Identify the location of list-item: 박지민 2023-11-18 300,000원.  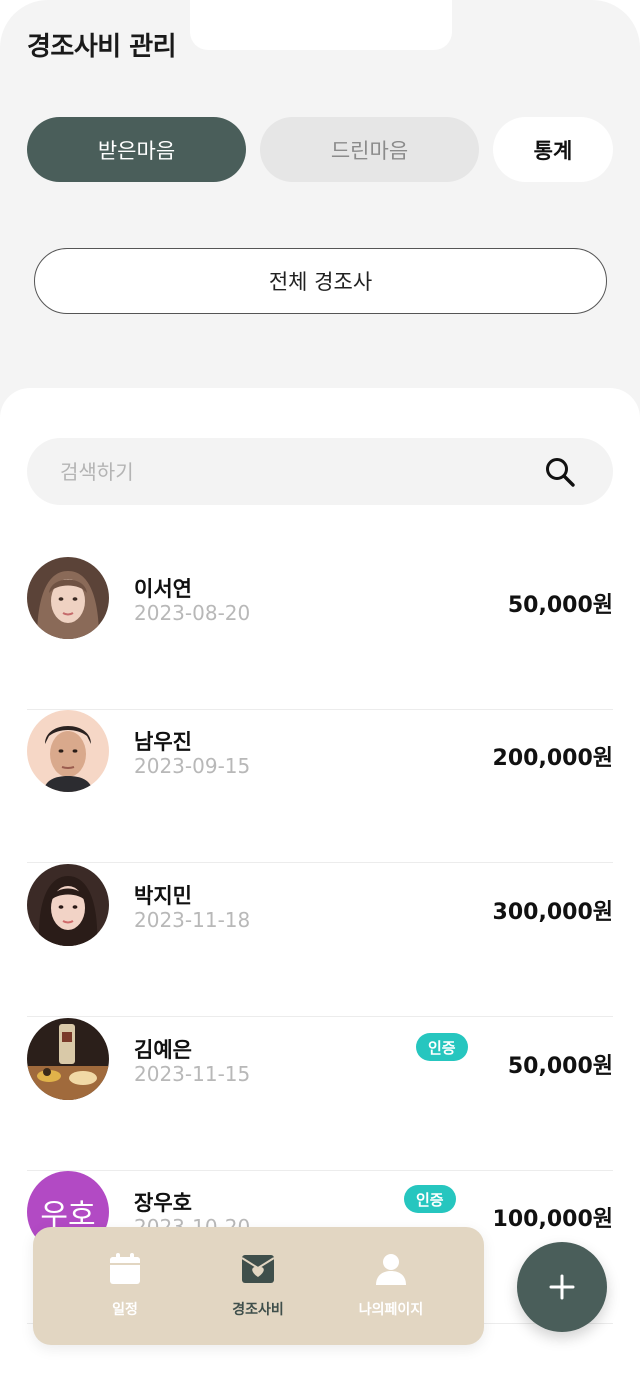
(320, 940).